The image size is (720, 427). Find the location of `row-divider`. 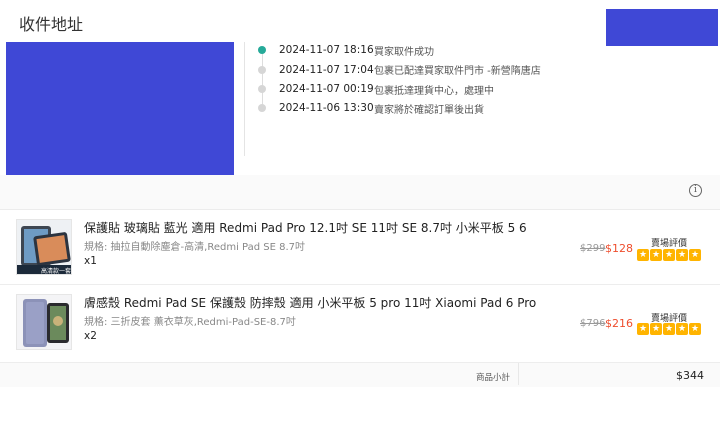

row-divider is located at coordinates (360, 284).